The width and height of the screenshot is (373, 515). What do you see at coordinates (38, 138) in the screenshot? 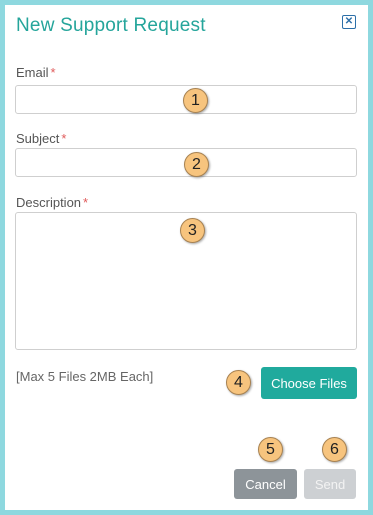
I see `subject-label-text: Subject` at bounding box center [38, 138].